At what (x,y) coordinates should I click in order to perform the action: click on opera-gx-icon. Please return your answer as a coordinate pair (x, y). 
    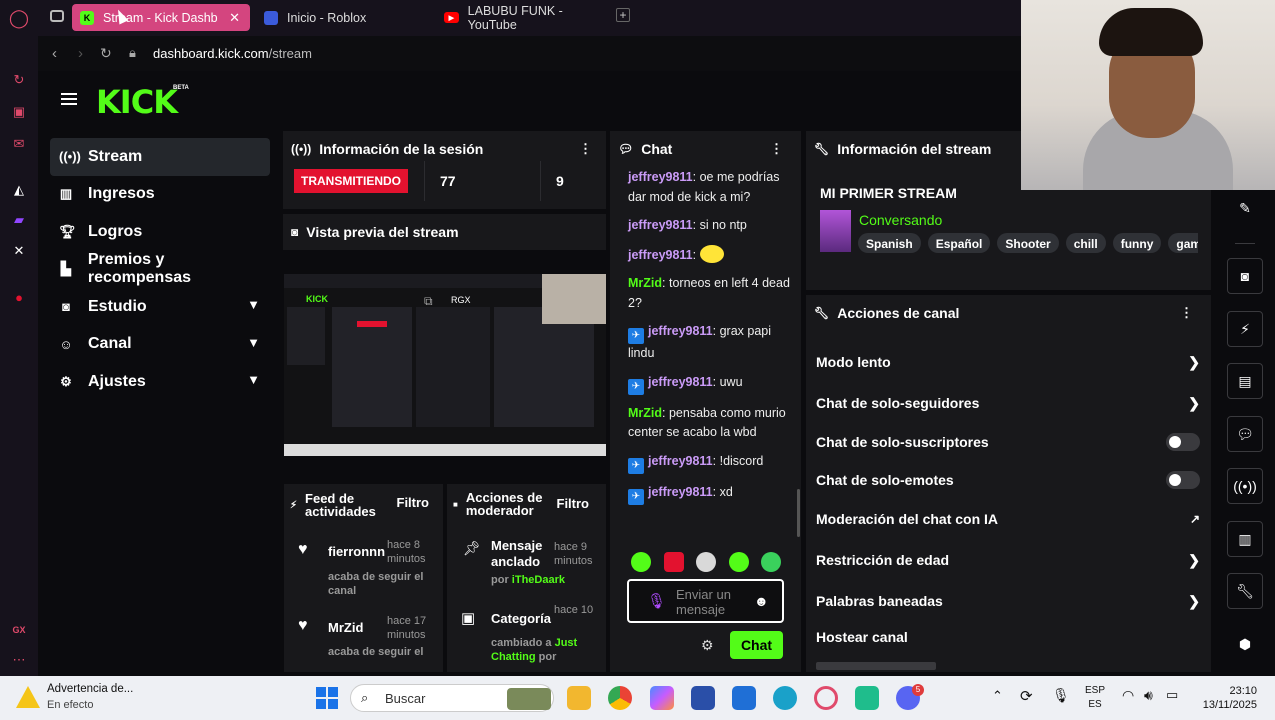
    Looking at the image, I should click on (826, 698).